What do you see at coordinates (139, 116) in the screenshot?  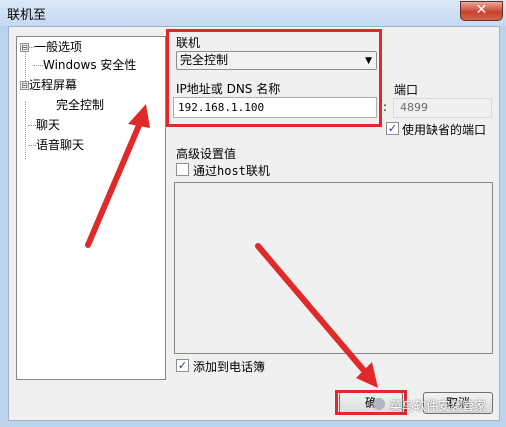 I see `arrow-head-icon` at bounding box center [139, 116].